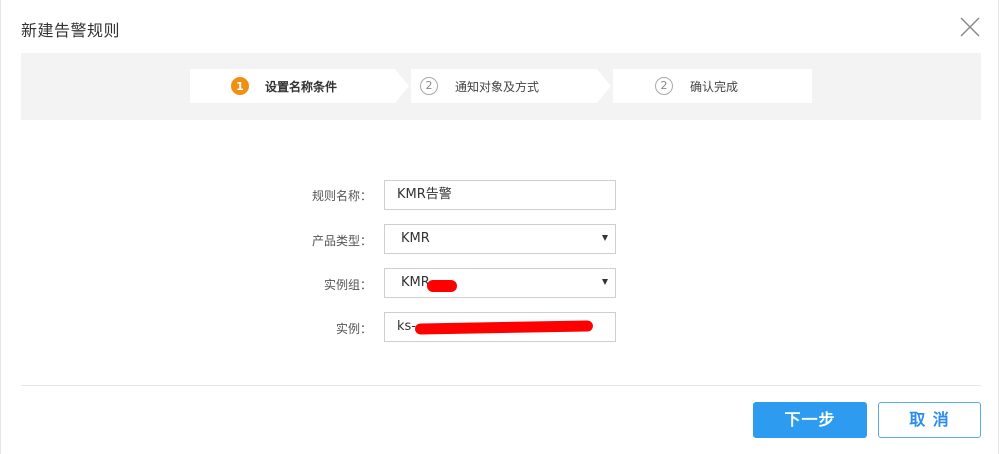  I want to click on step-label: 确认完成, so click(714, 87).